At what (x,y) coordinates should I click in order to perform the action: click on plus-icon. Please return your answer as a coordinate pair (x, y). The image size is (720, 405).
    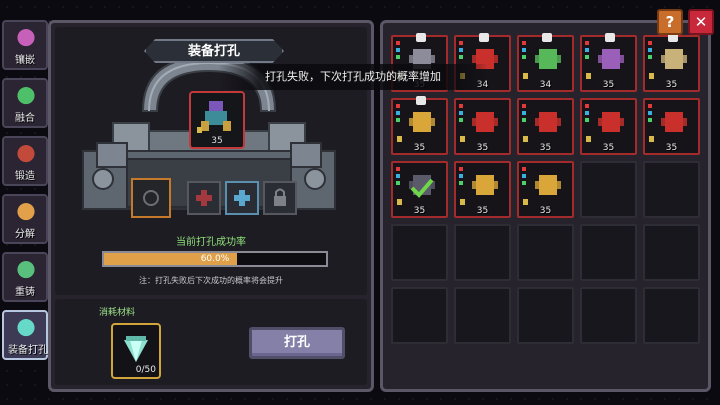
    Looking at the image, I should click on (242, 198).